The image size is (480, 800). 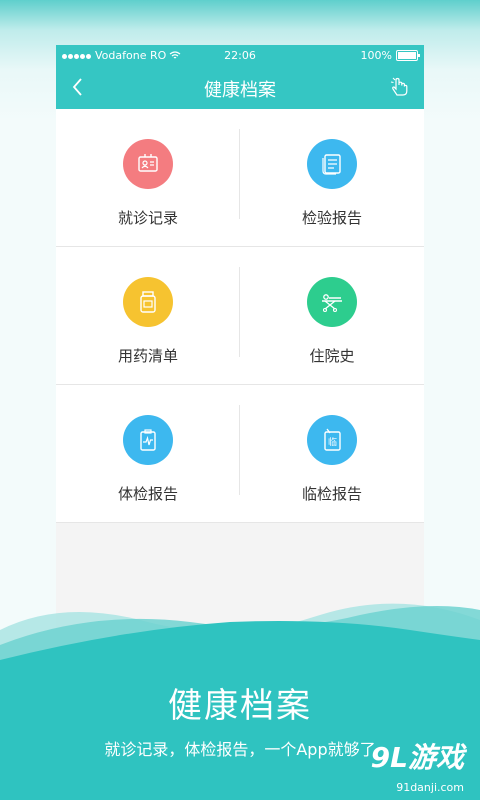 I want to click on grid-item-label: 临检报告, so click(x=331, y=494).